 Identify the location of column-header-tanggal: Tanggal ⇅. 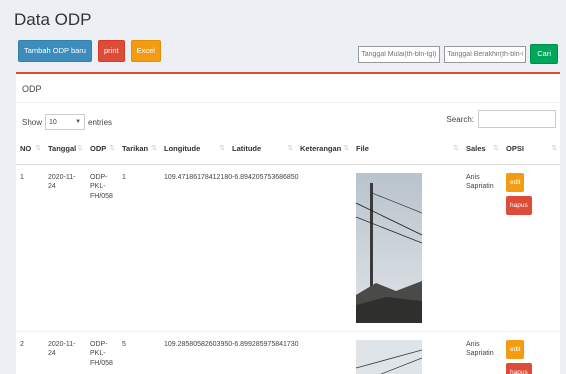
(65, 149).